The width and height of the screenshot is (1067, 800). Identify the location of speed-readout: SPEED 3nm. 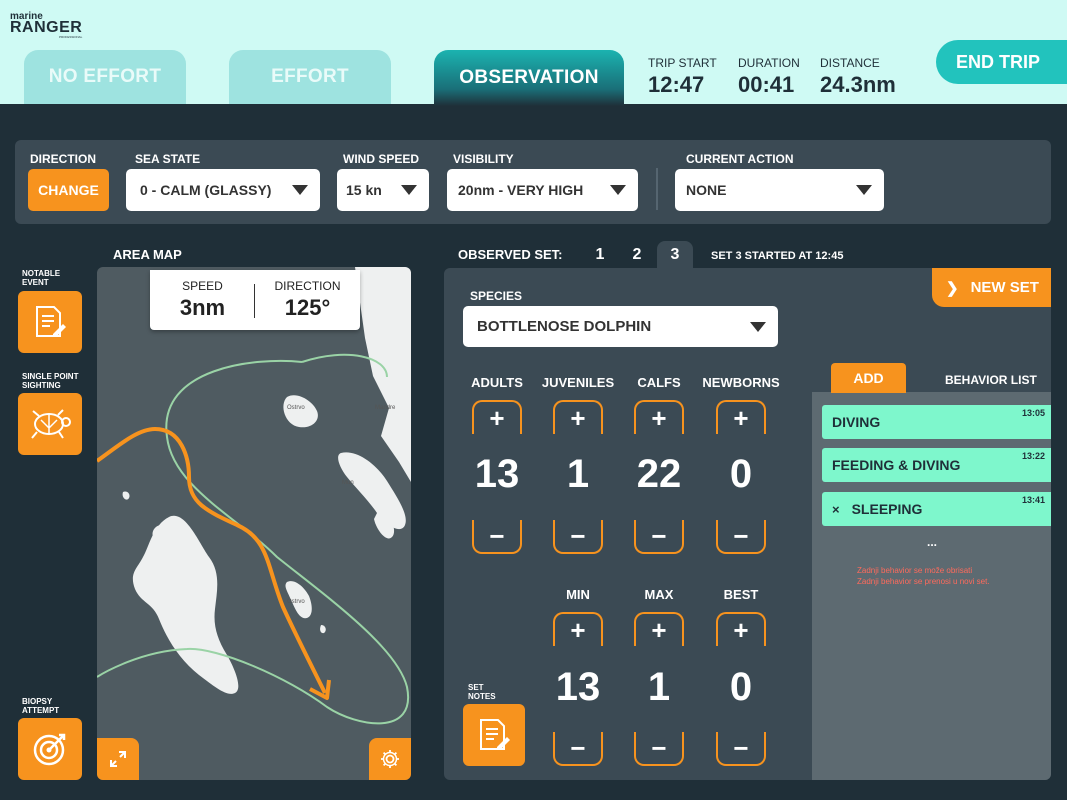
(202, 300).